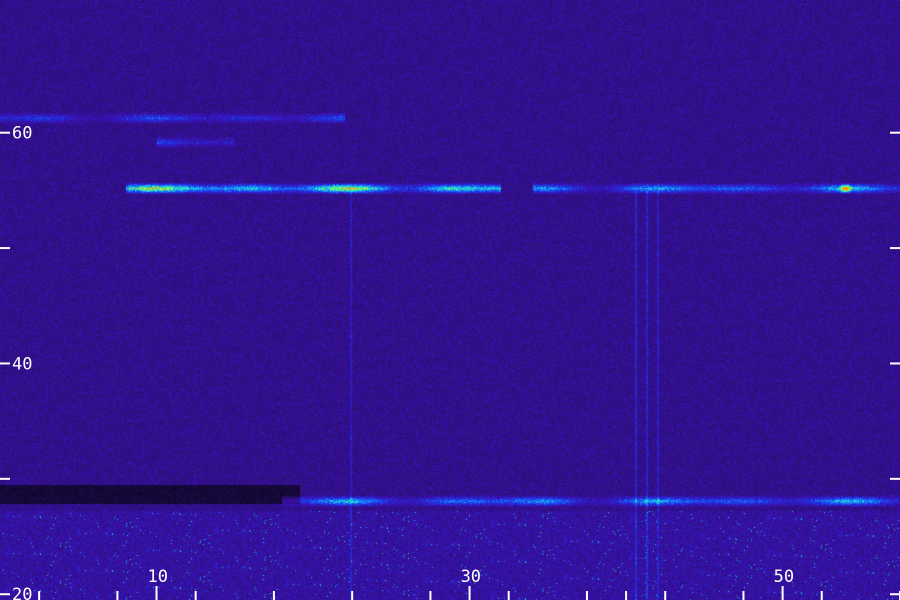 The height and width of the screenshot is (600, 900). What do you see at coordinates (471, 577) in the screenshot?
I see `x-tick-label: 30` at bounding box center [471, 577].